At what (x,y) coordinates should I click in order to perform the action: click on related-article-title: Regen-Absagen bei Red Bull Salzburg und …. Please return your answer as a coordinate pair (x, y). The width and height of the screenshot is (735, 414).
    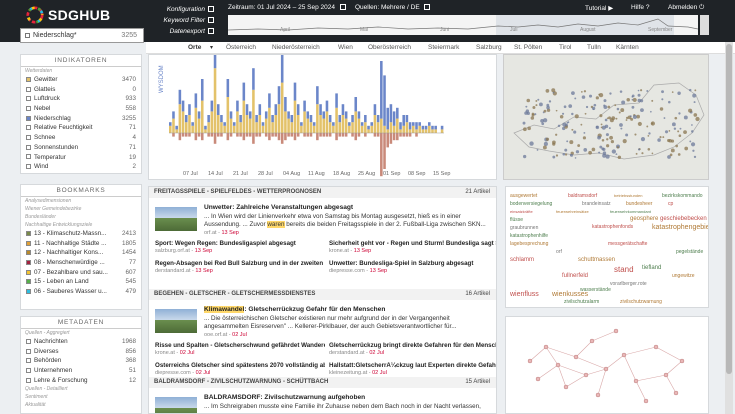
    Looking at the image, I should click on (240, 263).